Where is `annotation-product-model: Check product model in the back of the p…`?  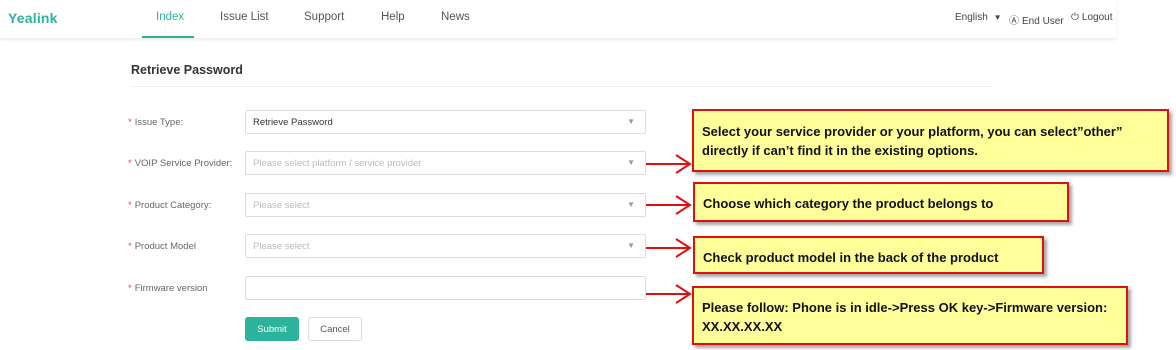
annotation-product-model: Check product model in the back of the p… is located at coordinates (868, 255).